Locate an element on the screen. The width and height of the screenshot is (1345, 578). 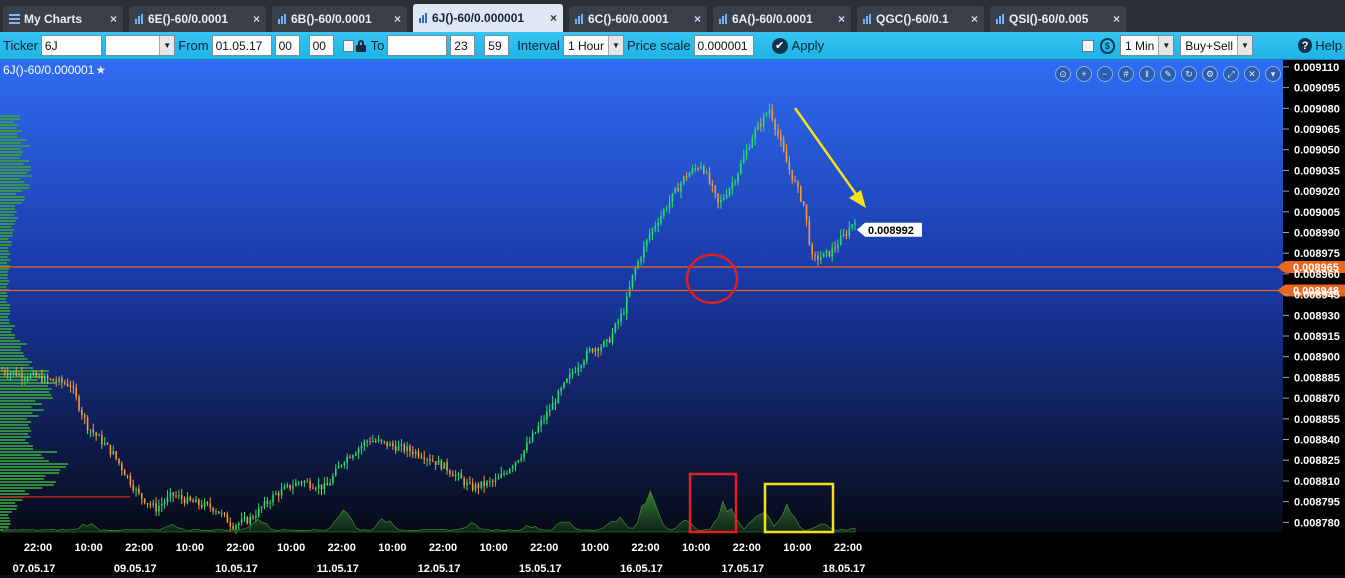
lock-checkbox is located at coordinates (348, 45).